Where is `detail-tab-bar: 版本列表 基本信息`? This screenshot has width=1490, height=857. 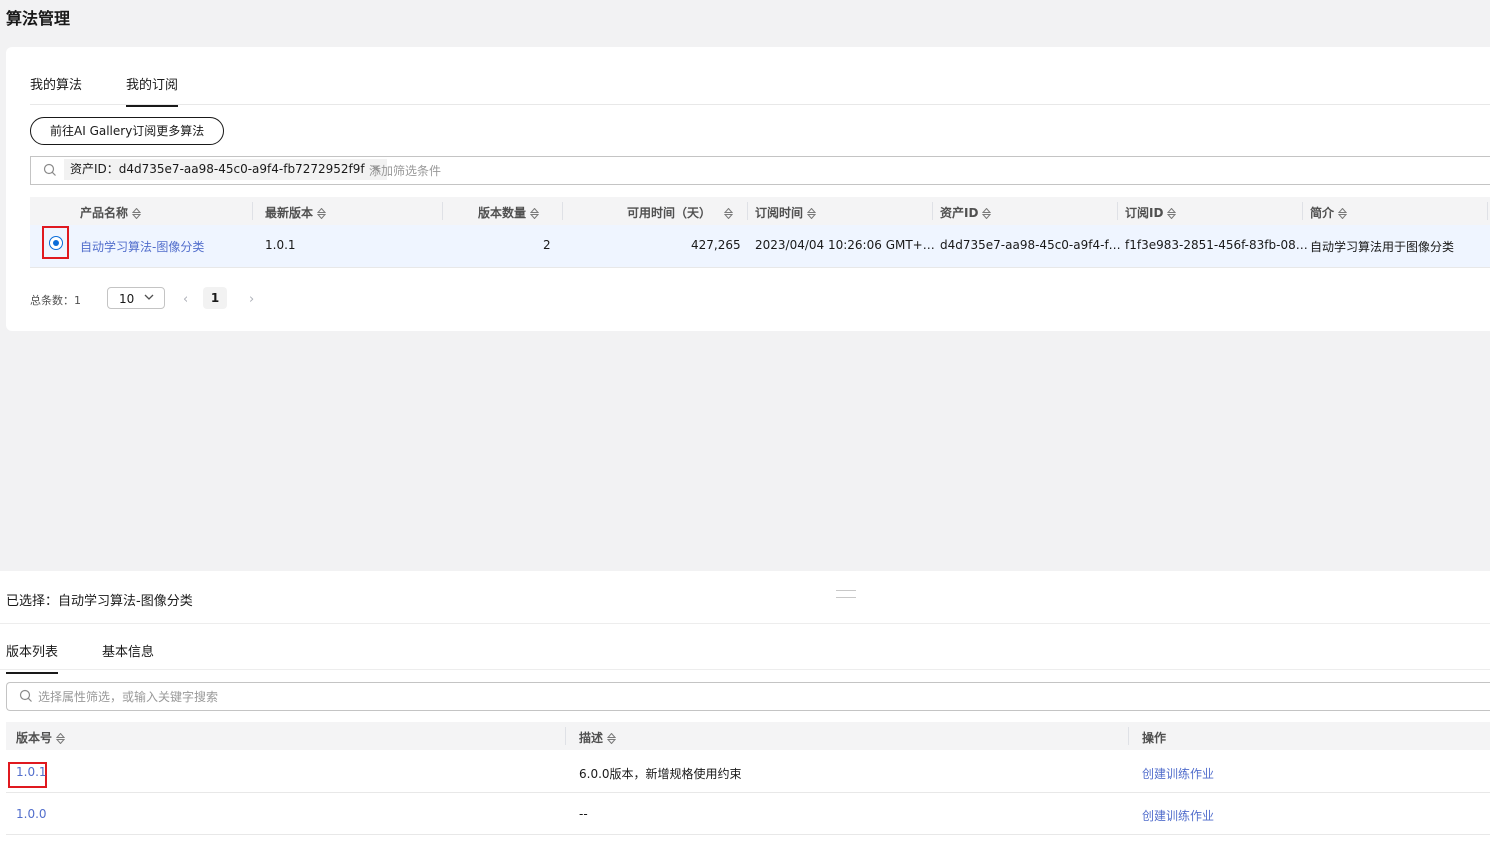 detail-tab-bar: 版本列表 基本信息 is located at coordinates (745, 648).